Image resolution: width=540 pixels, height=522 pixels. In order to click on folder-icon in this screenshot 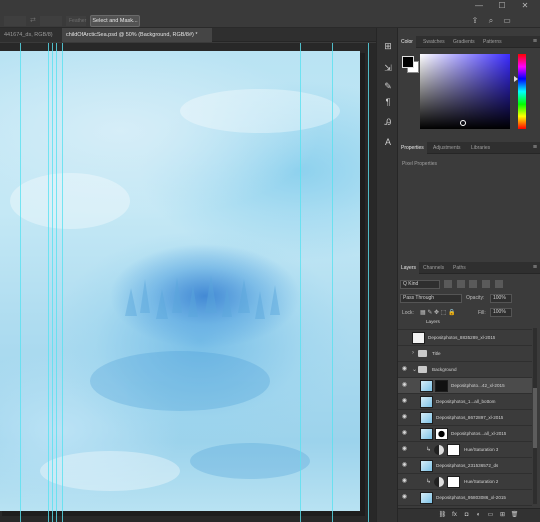, I will do `click(422, 369)`.